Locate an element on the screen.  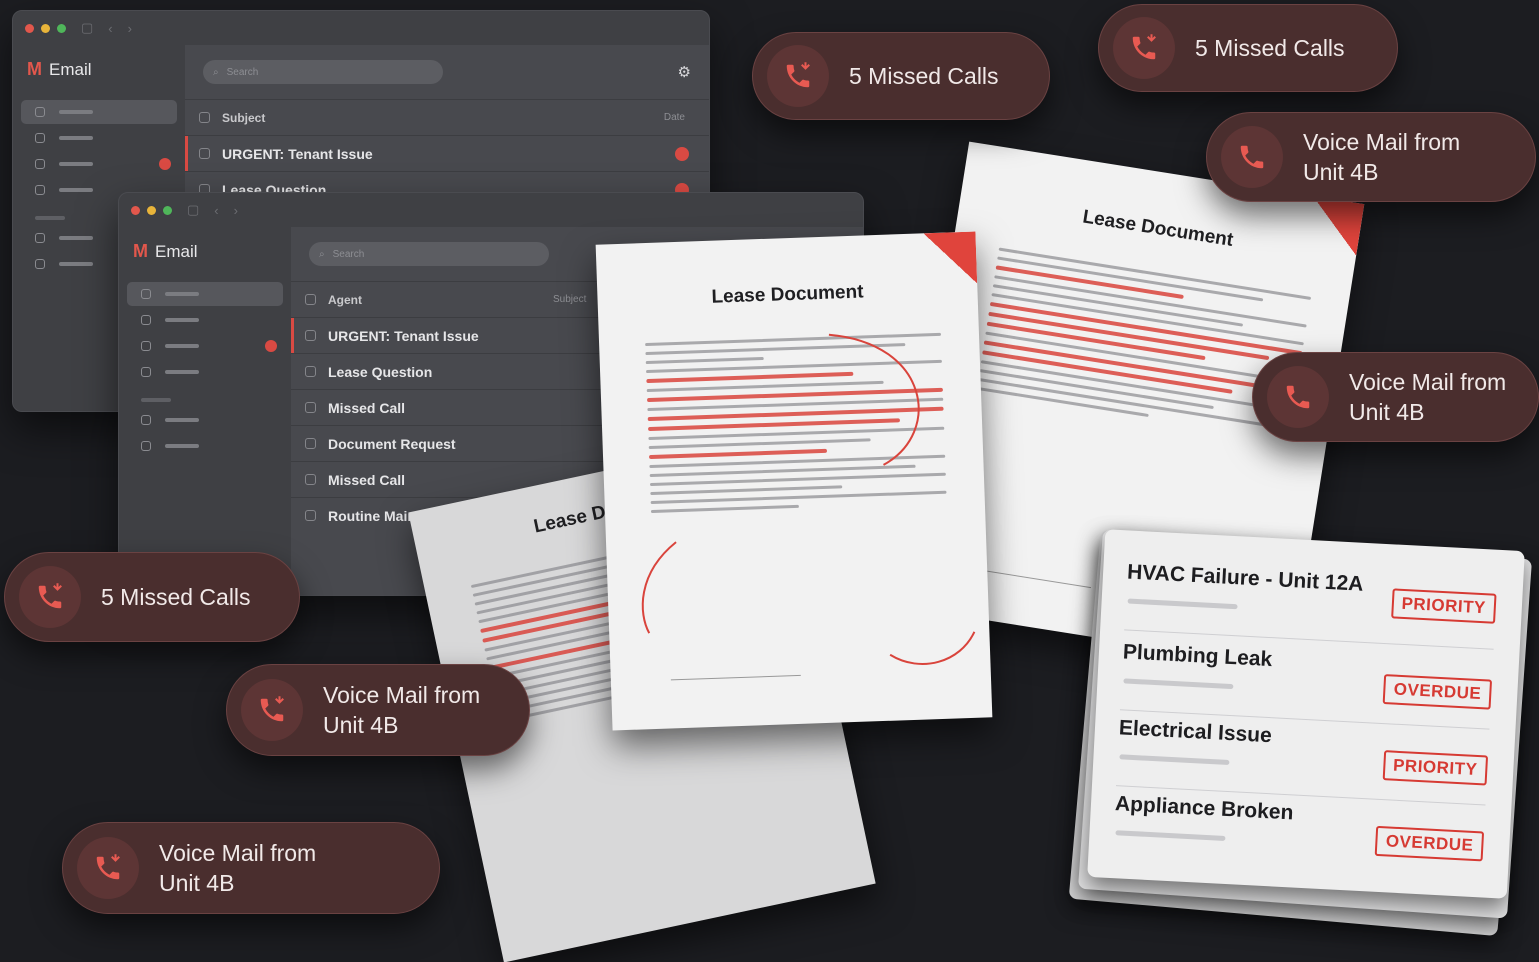
ticket-title: Plumbing Leak is located at coordinates (1197, 656).